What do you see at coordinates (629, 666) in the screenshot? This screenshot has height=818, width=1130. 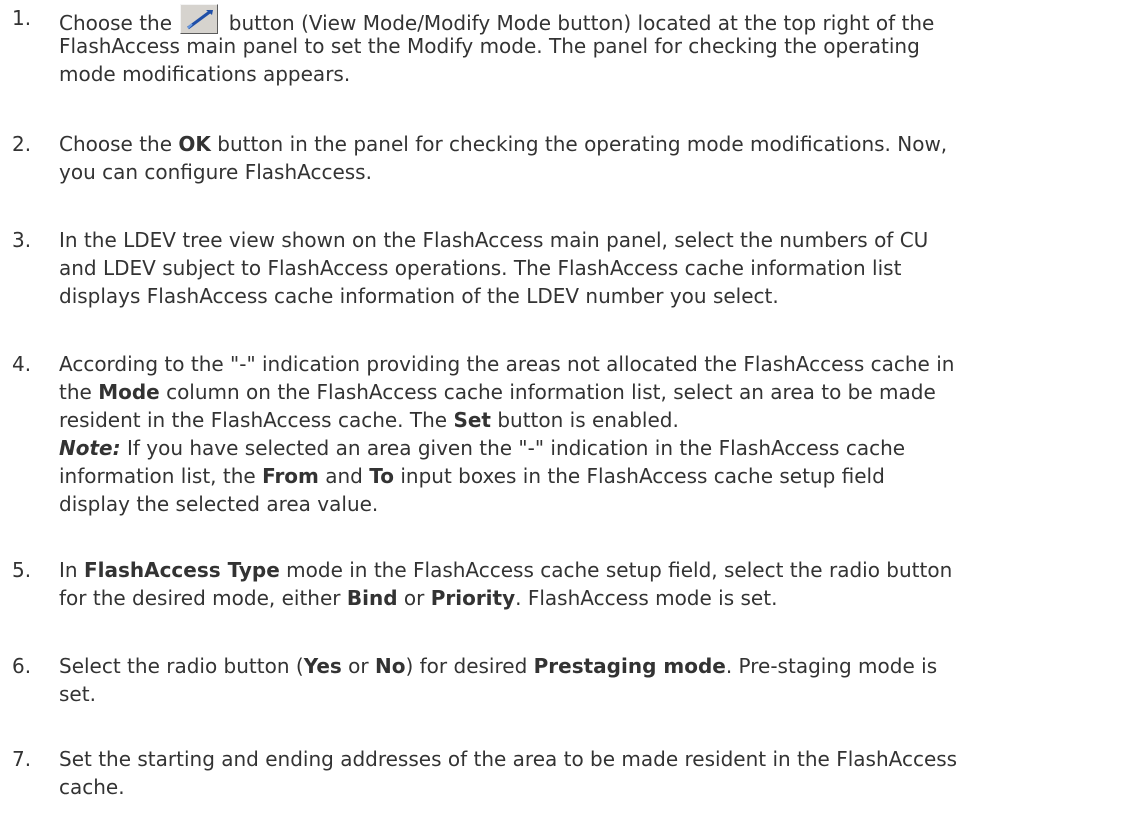 I see `bold-term: Prestaging mode` at bounding box center [629, 666].